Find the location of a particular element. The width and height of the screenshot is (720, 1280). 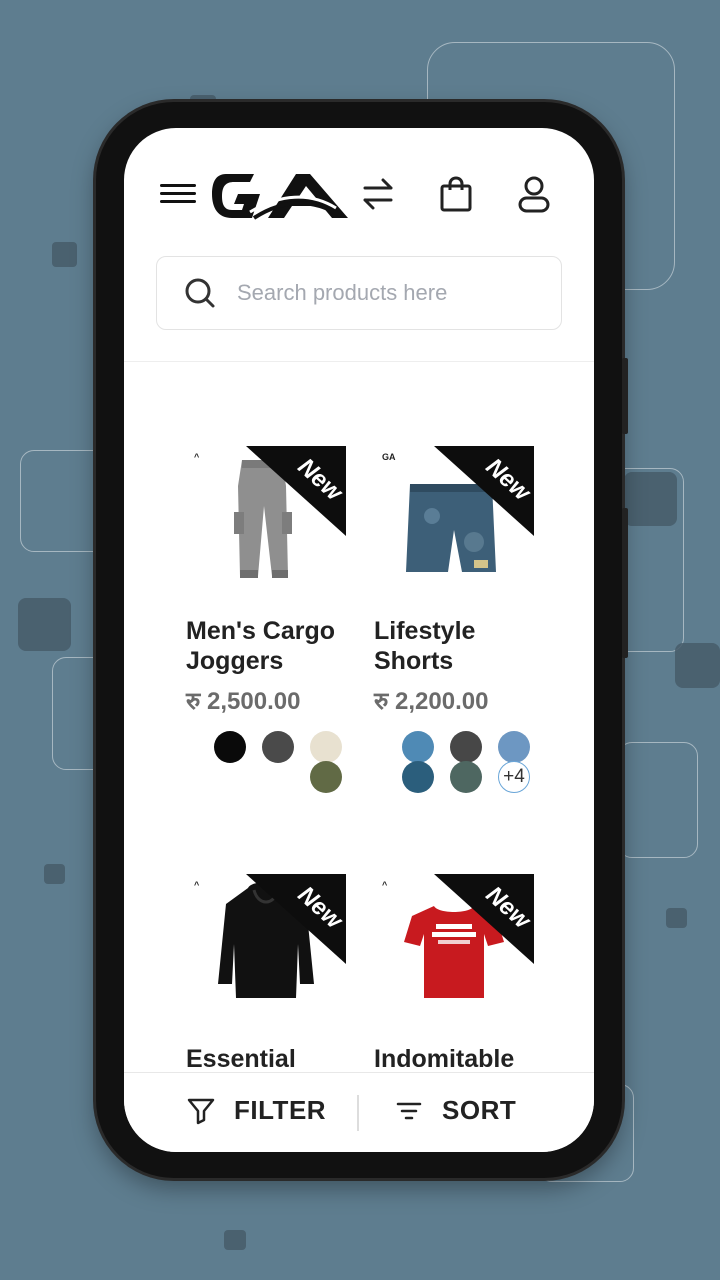

user-icon is located at coordinates (534, 194).